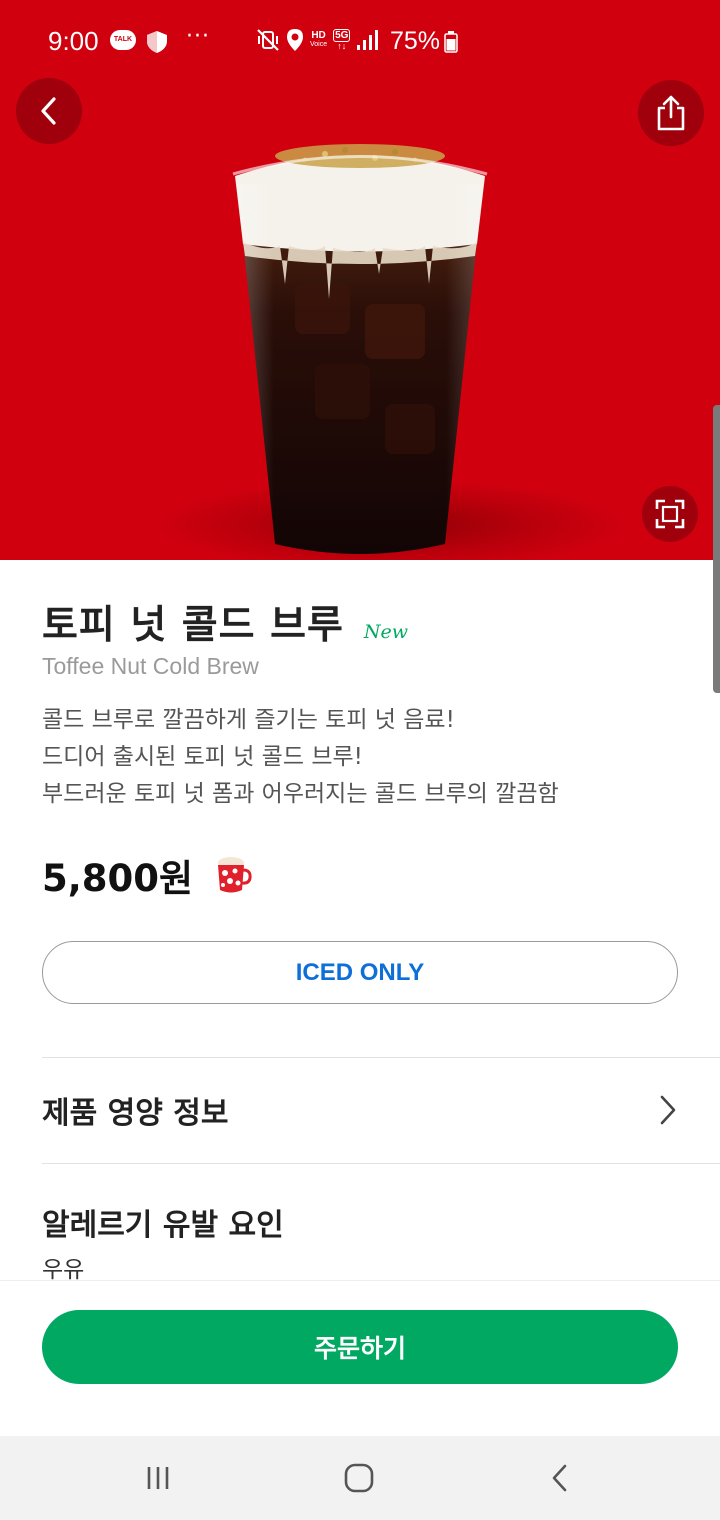 Image resolution: width=720 pixels, height=1520 pixels. Describe the element at coordinates (235, 875) in the screenshot. I see `holiday-mug-icon` at that location.